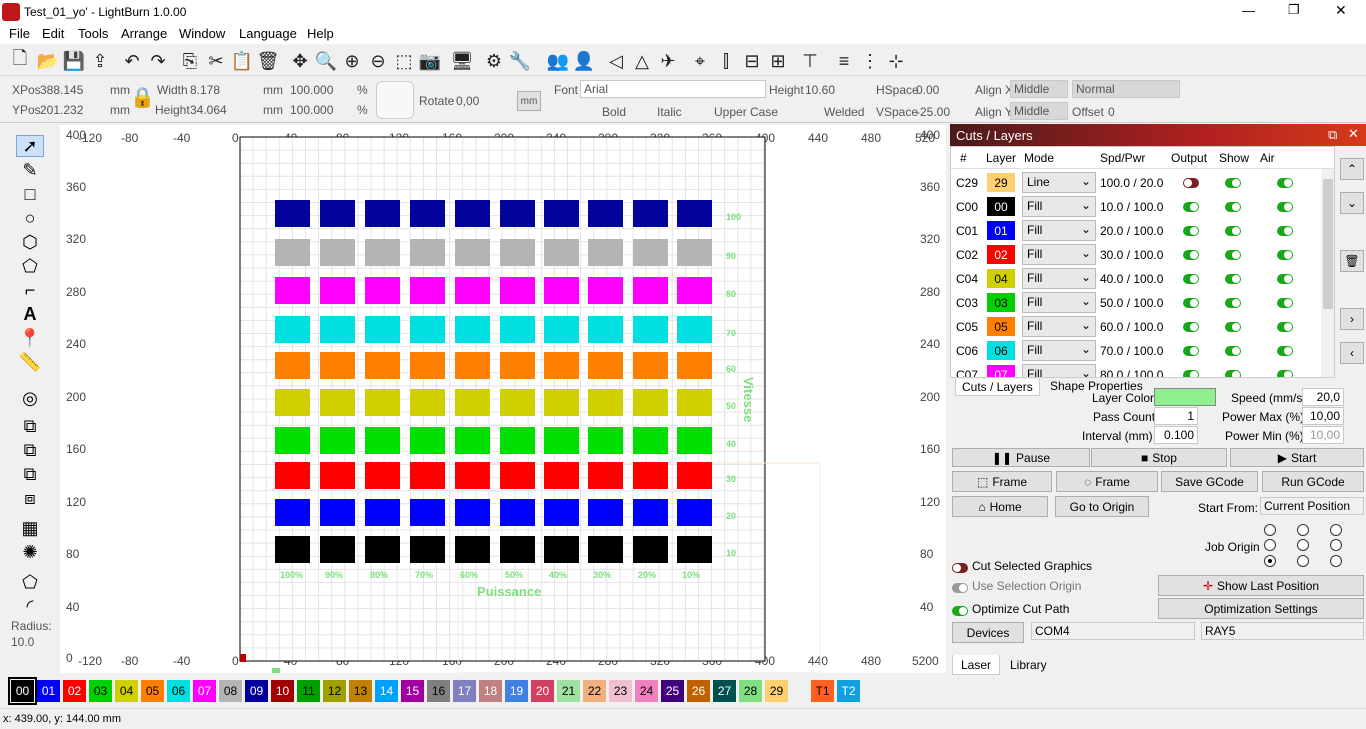  I want to click on layer-row: C01 01 Fill ⌄ 20.0 / 100.0, so click(1143, 231).